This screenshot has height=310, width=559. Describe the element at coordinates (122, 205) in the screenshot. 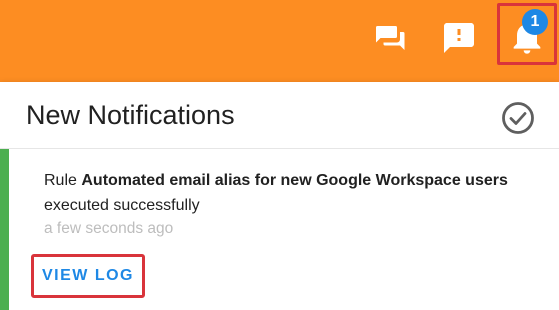

I see `message-suffix: executed successfully` at that location.